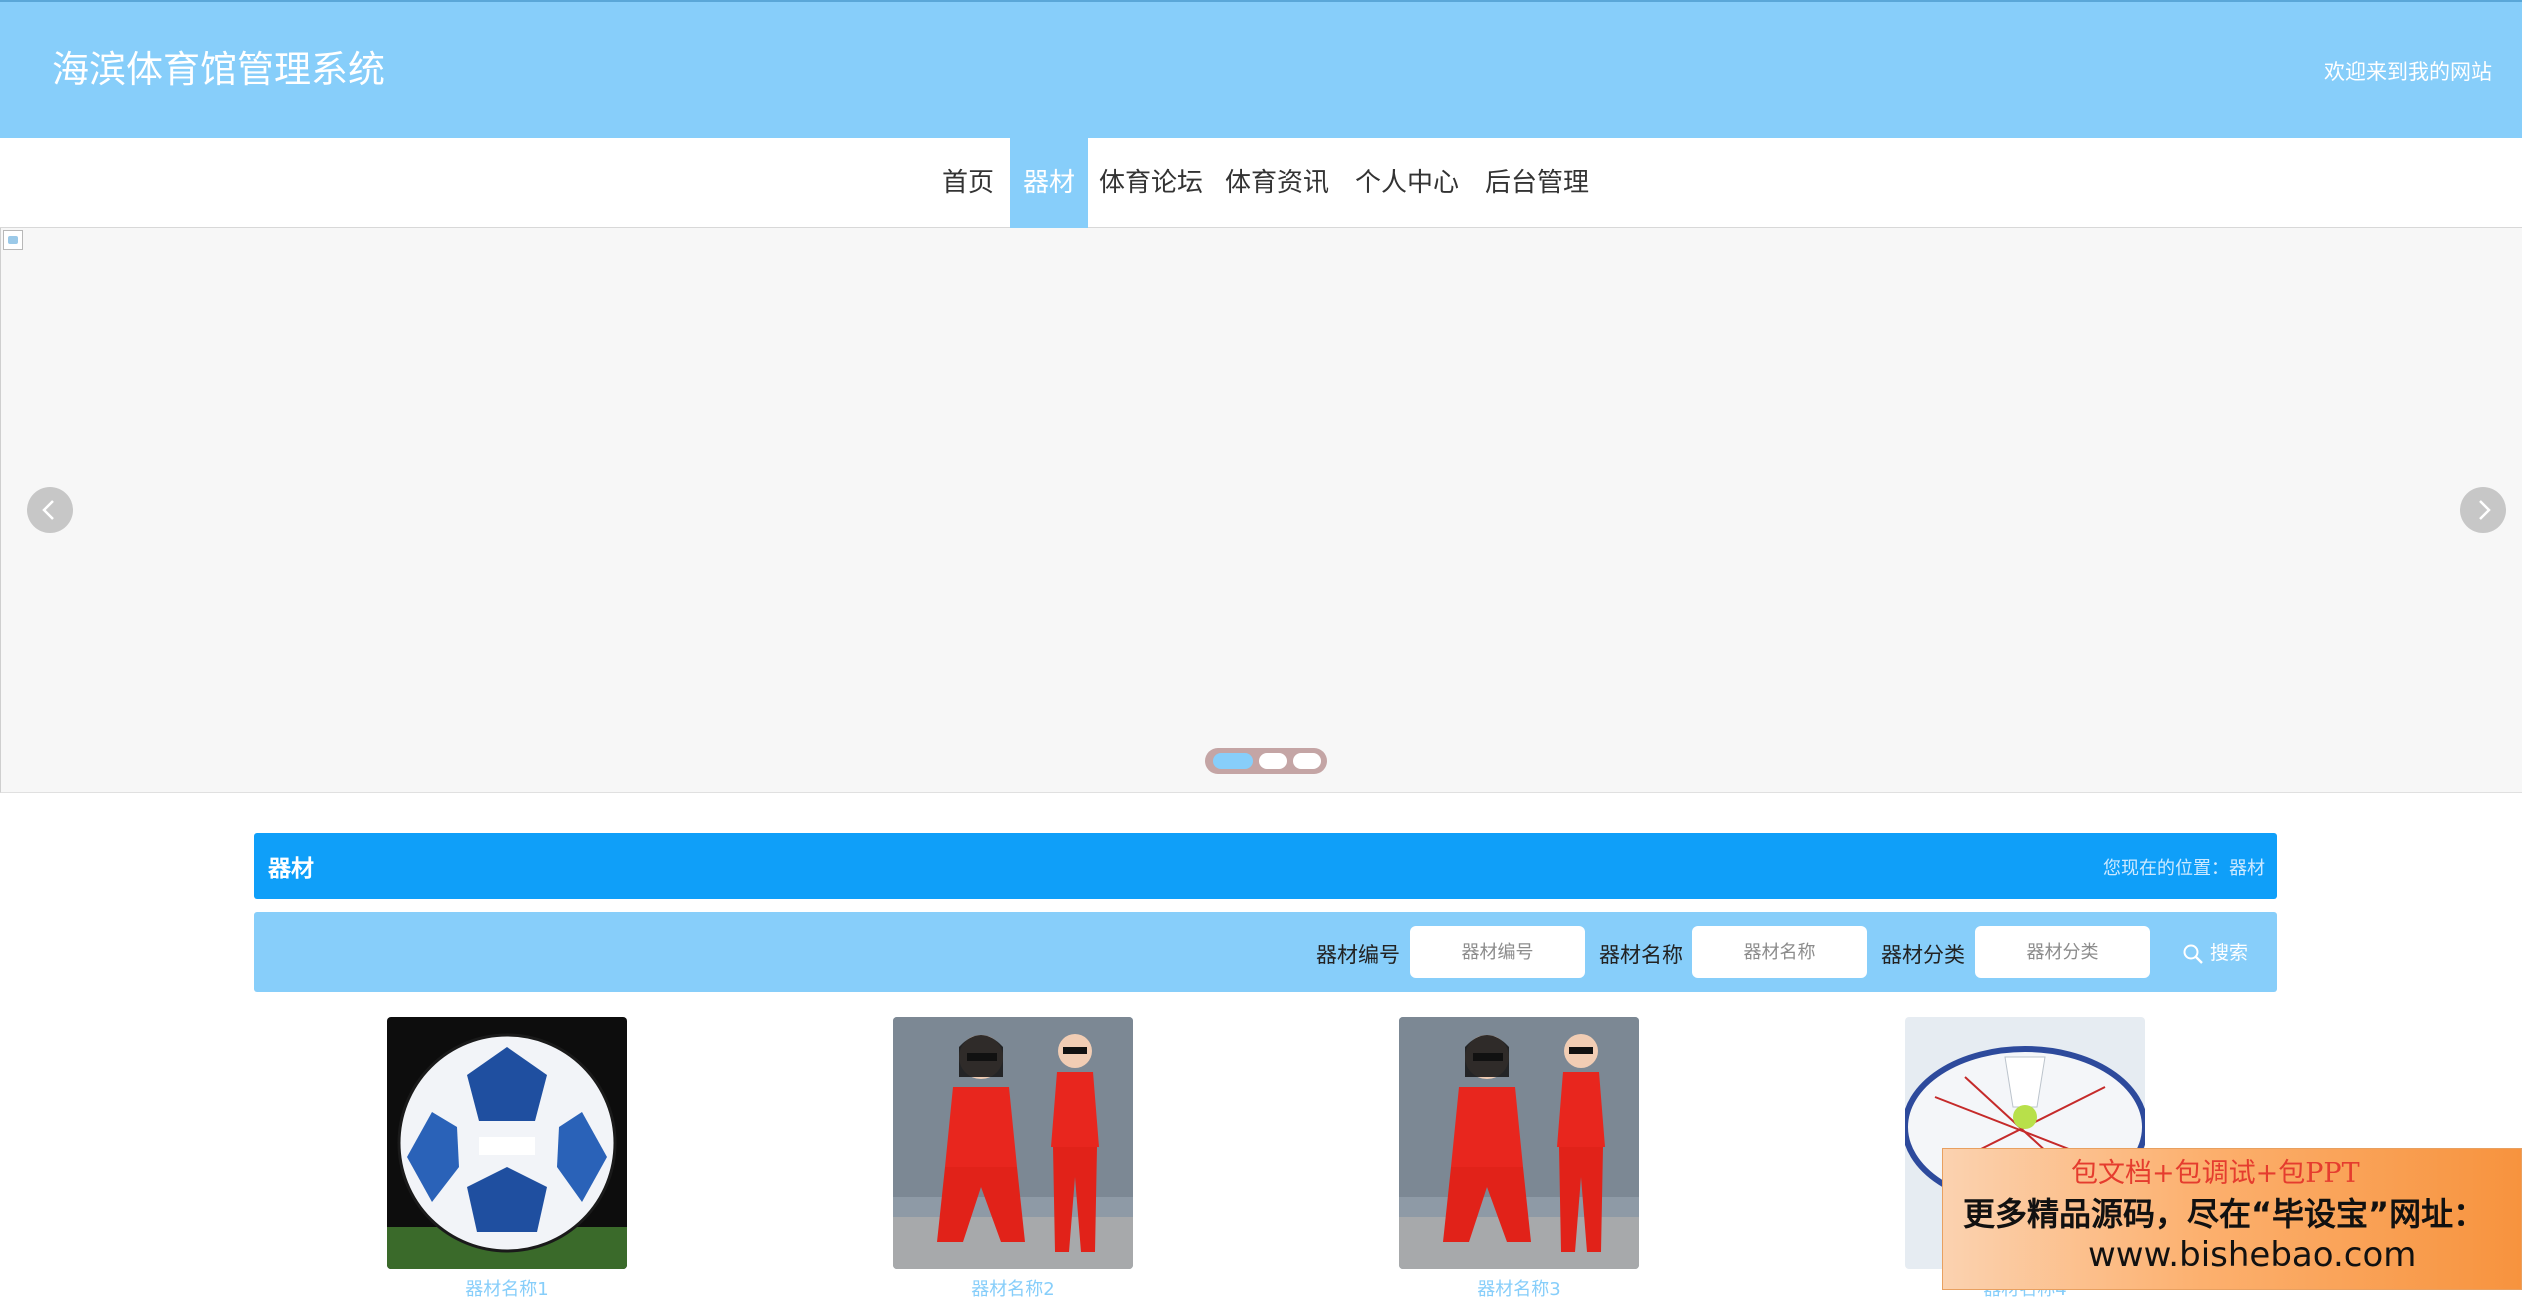 Image resolution: width=2522 pixels, height=1301 pixels. What do you see at coordinates (2062, 952) in the screenshot?
I see `equipment-category-input` at bounding box center [2062, 952].